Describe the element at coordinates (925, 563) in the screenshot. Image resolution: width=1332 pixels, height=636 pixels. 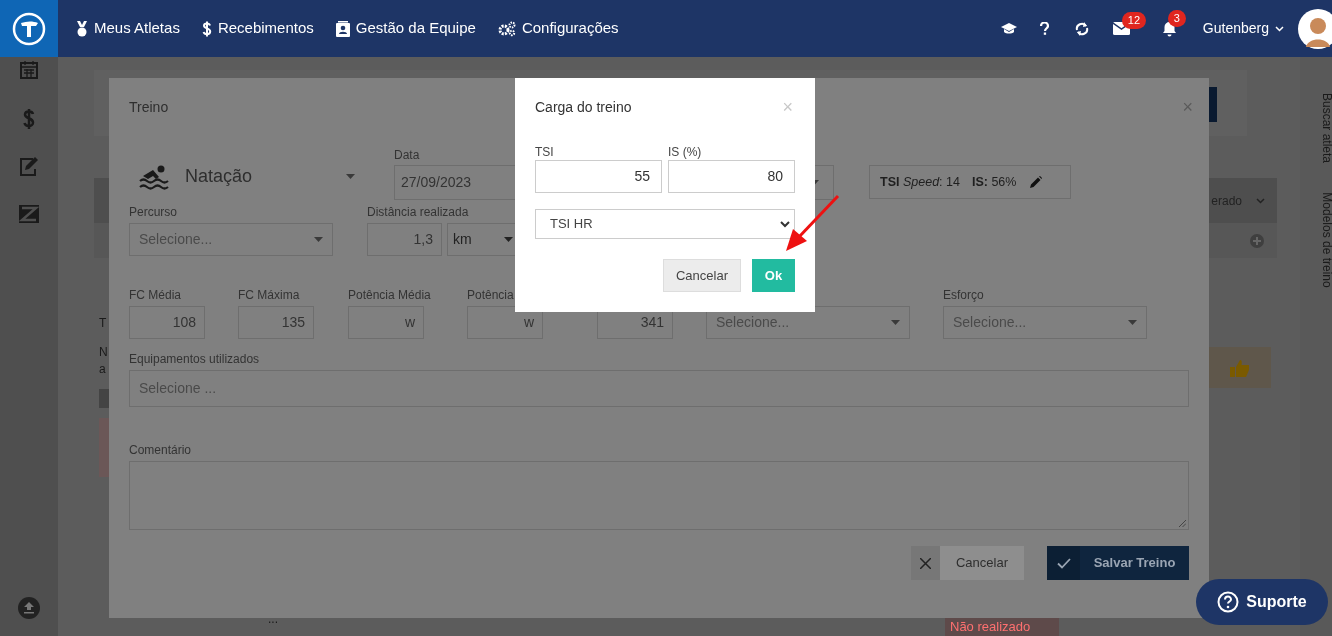
I see `close-icon` at that location.